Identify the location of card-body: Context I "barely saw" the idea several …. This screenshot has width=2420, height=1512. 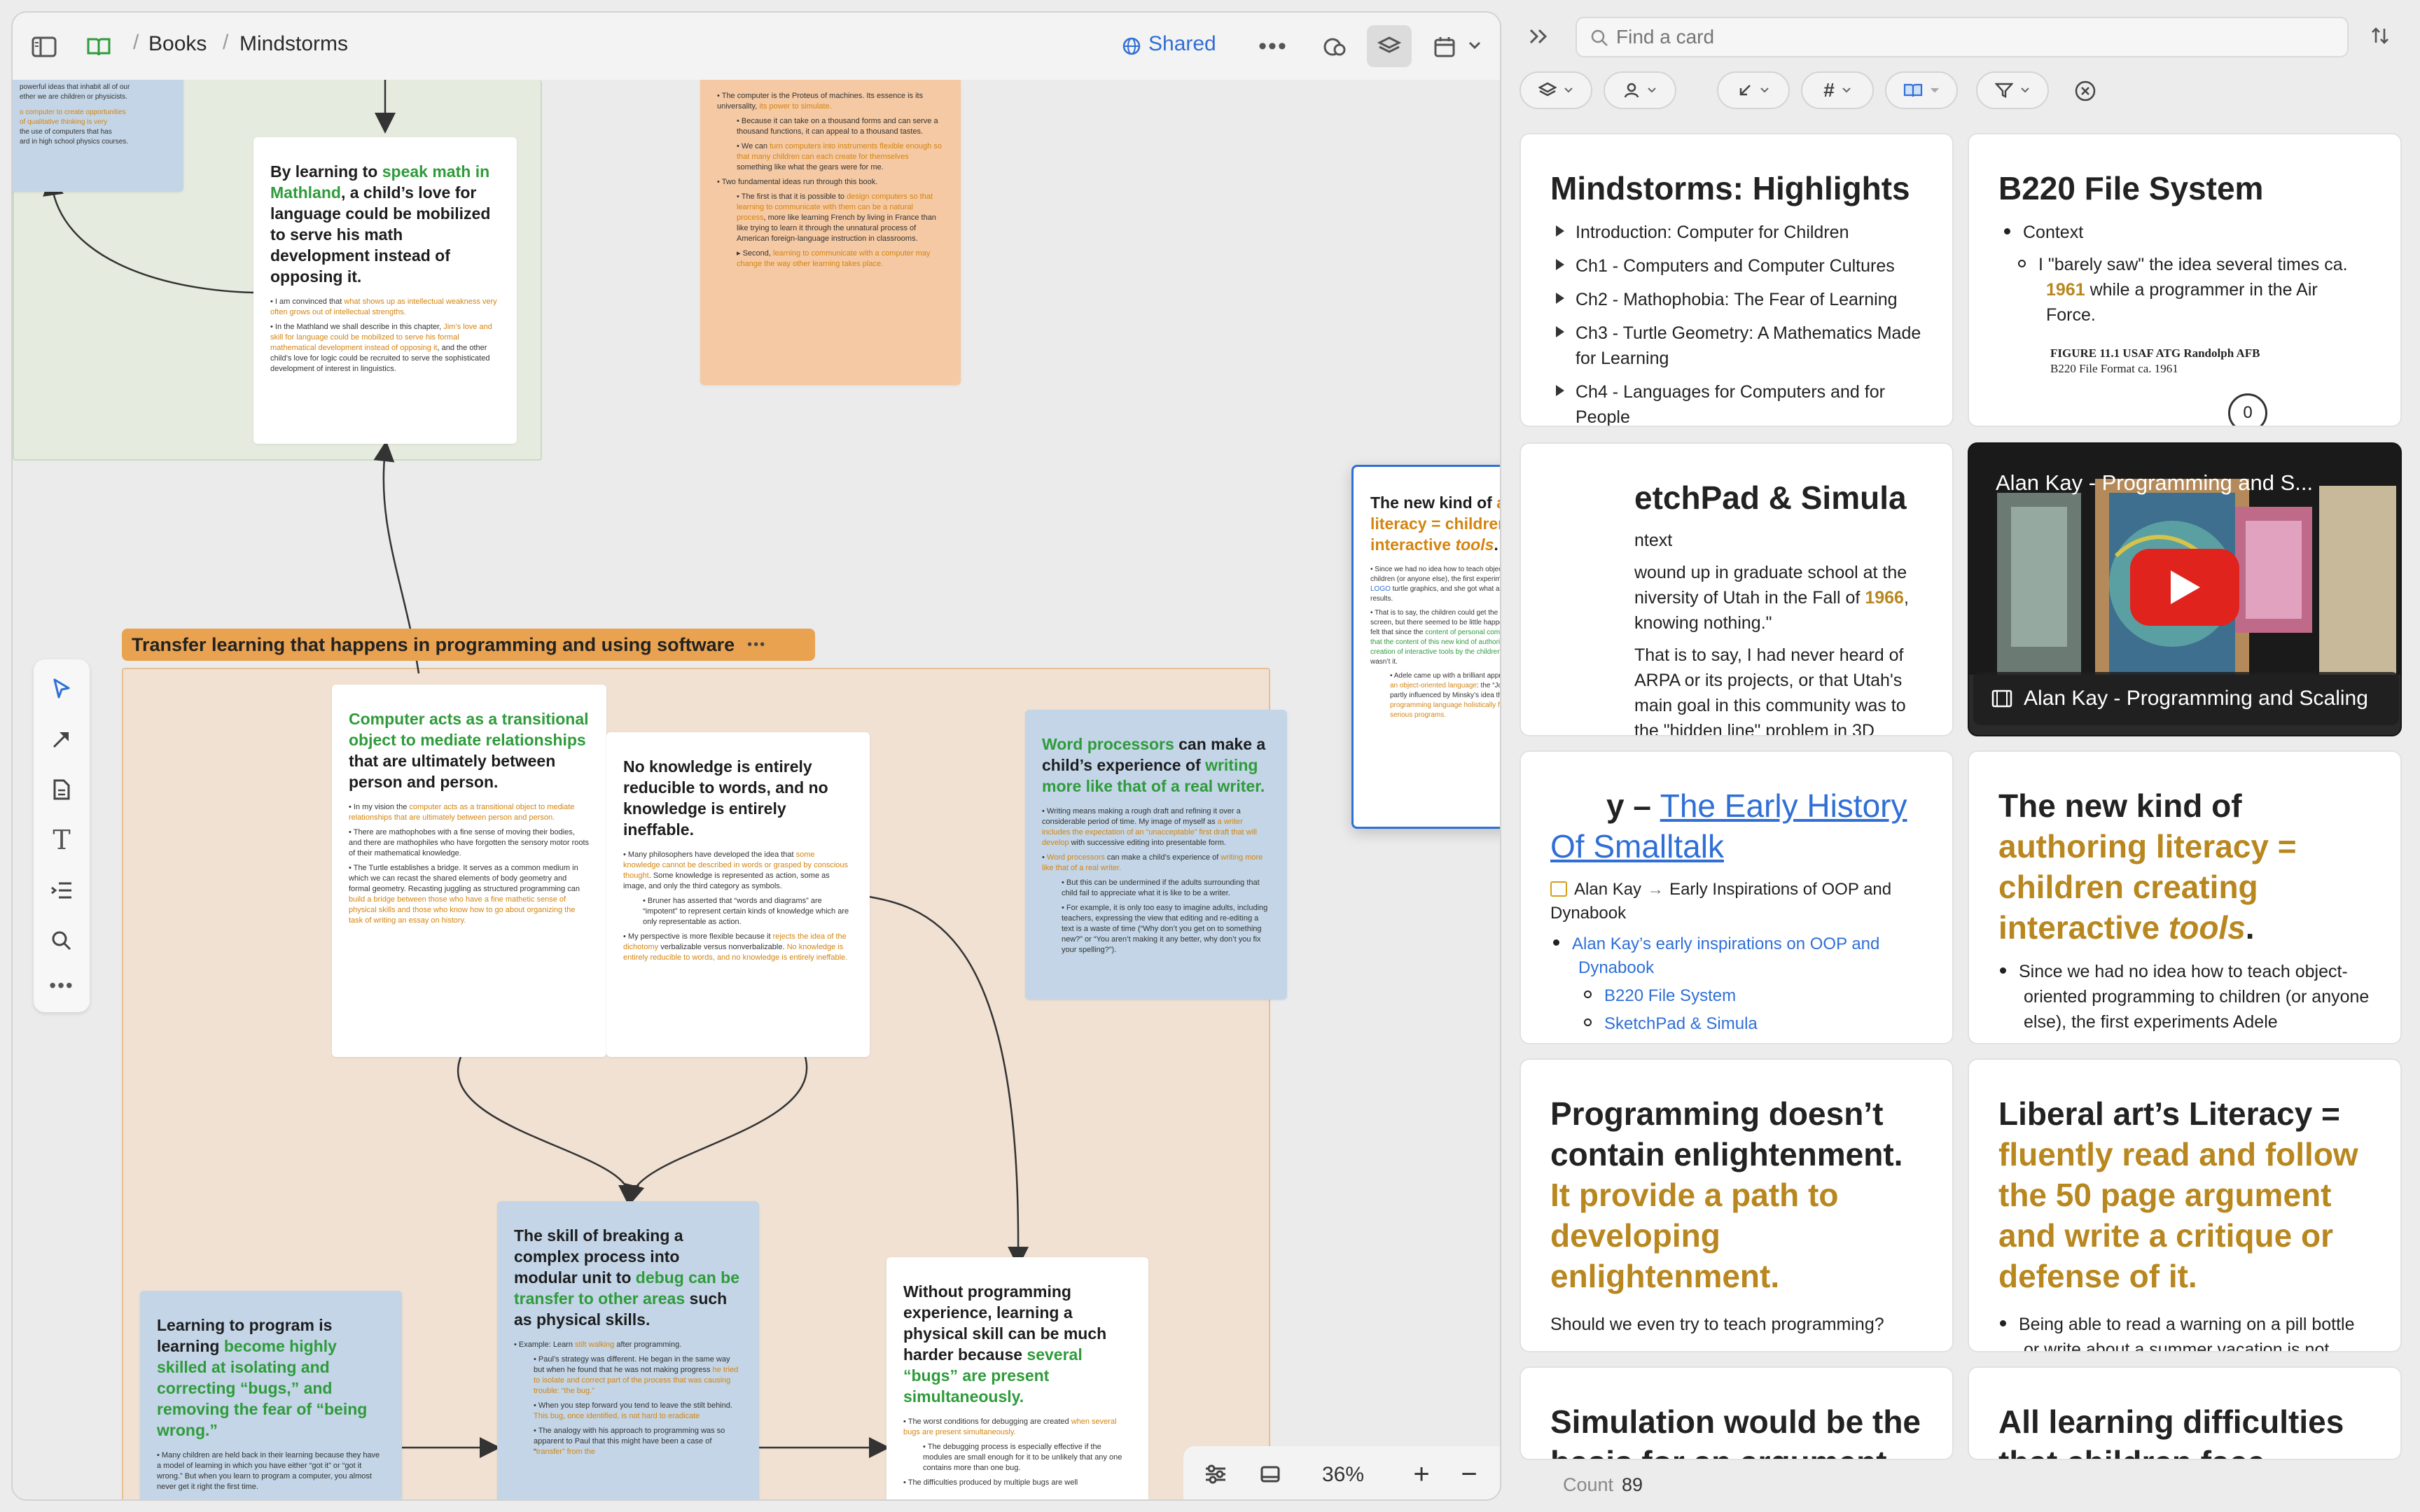
(2184, 323).